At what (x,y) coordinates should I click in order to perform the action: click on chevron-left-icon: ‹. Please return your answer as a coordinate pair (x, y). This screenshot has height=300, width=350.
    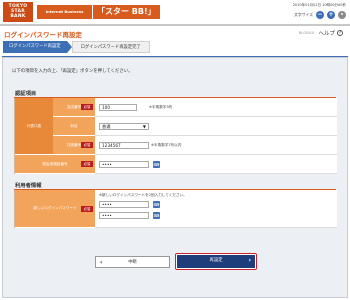
    Looking at the image, I should click on (101, 262).